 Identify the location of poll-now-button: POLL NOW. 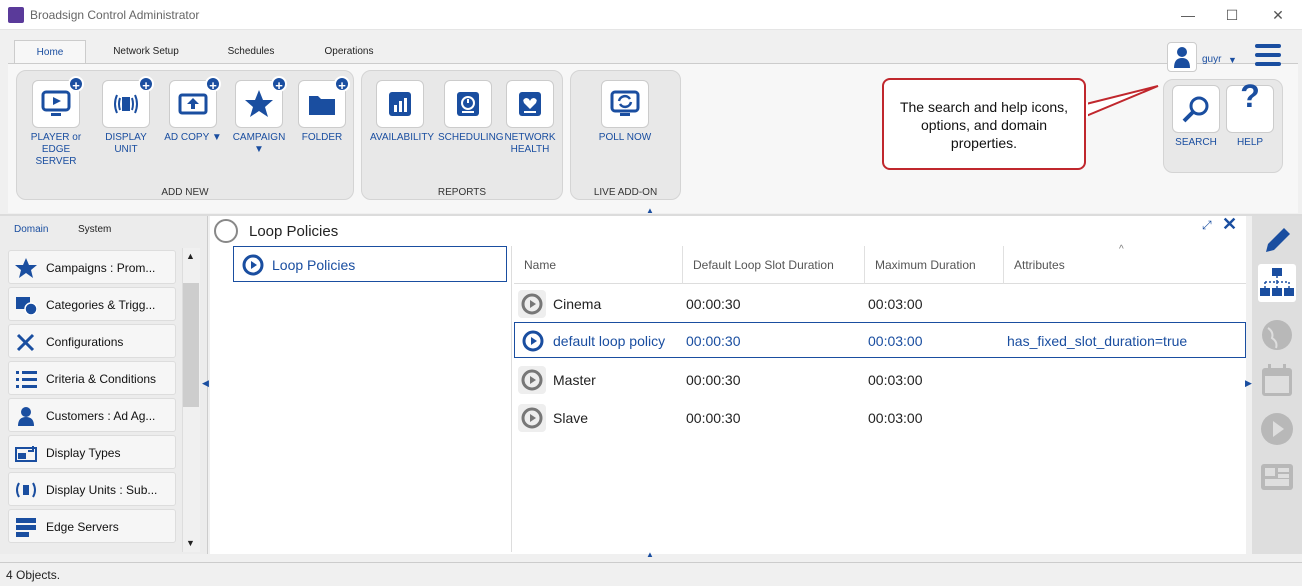
(625, 112).